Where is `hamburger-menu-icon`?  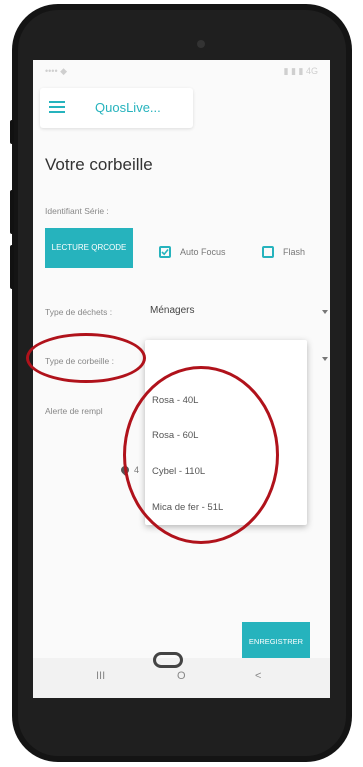 hamburger-menu-icon is located at coordinates (57, 107).